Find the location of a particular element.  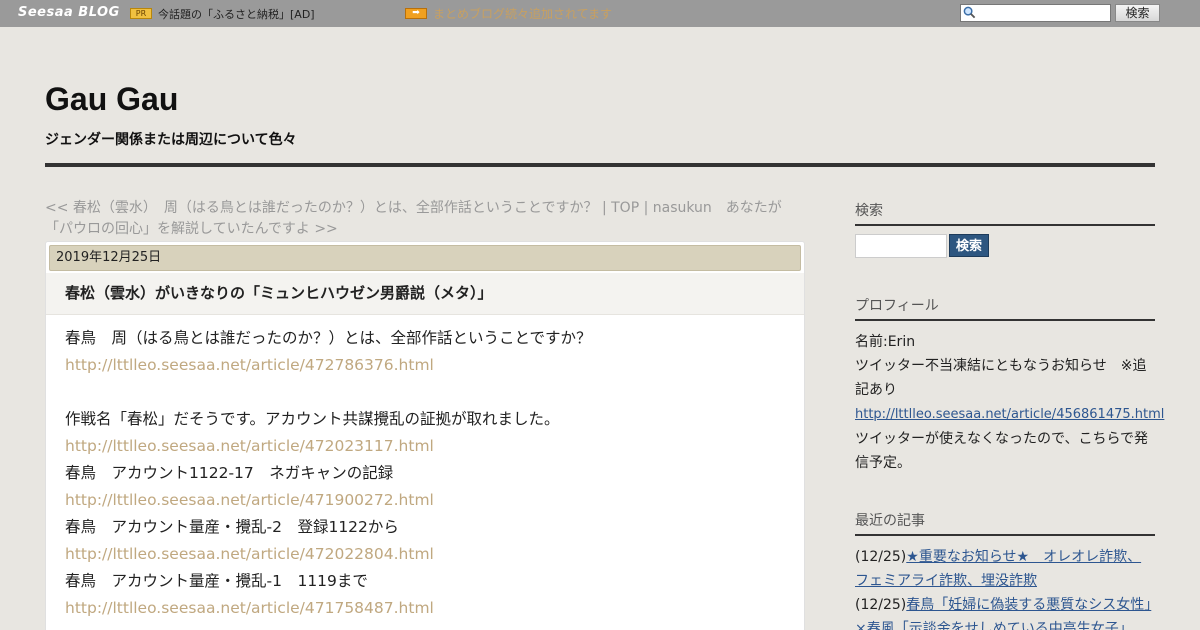

list-item: (12/25)★重要なお知らせ★ オレオレ詐欺、フェミアライ詐欺、埋没詐欺 is located at coordinates (1005, 569).